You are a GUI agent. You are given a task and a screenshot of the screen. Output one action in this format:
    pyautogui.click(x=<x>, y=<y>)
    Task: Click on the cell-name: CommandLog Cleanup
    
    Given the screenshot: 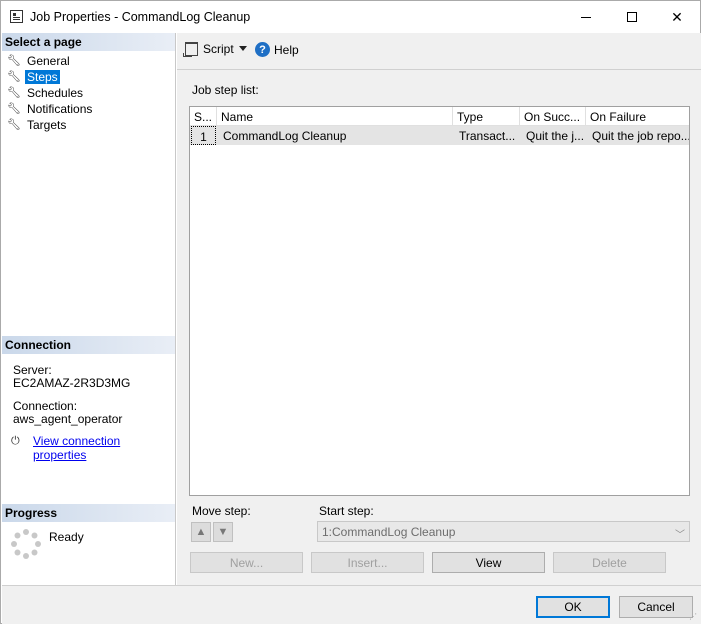 What is the action you would take?
    pyautogui.click(x=336, y=135)
    